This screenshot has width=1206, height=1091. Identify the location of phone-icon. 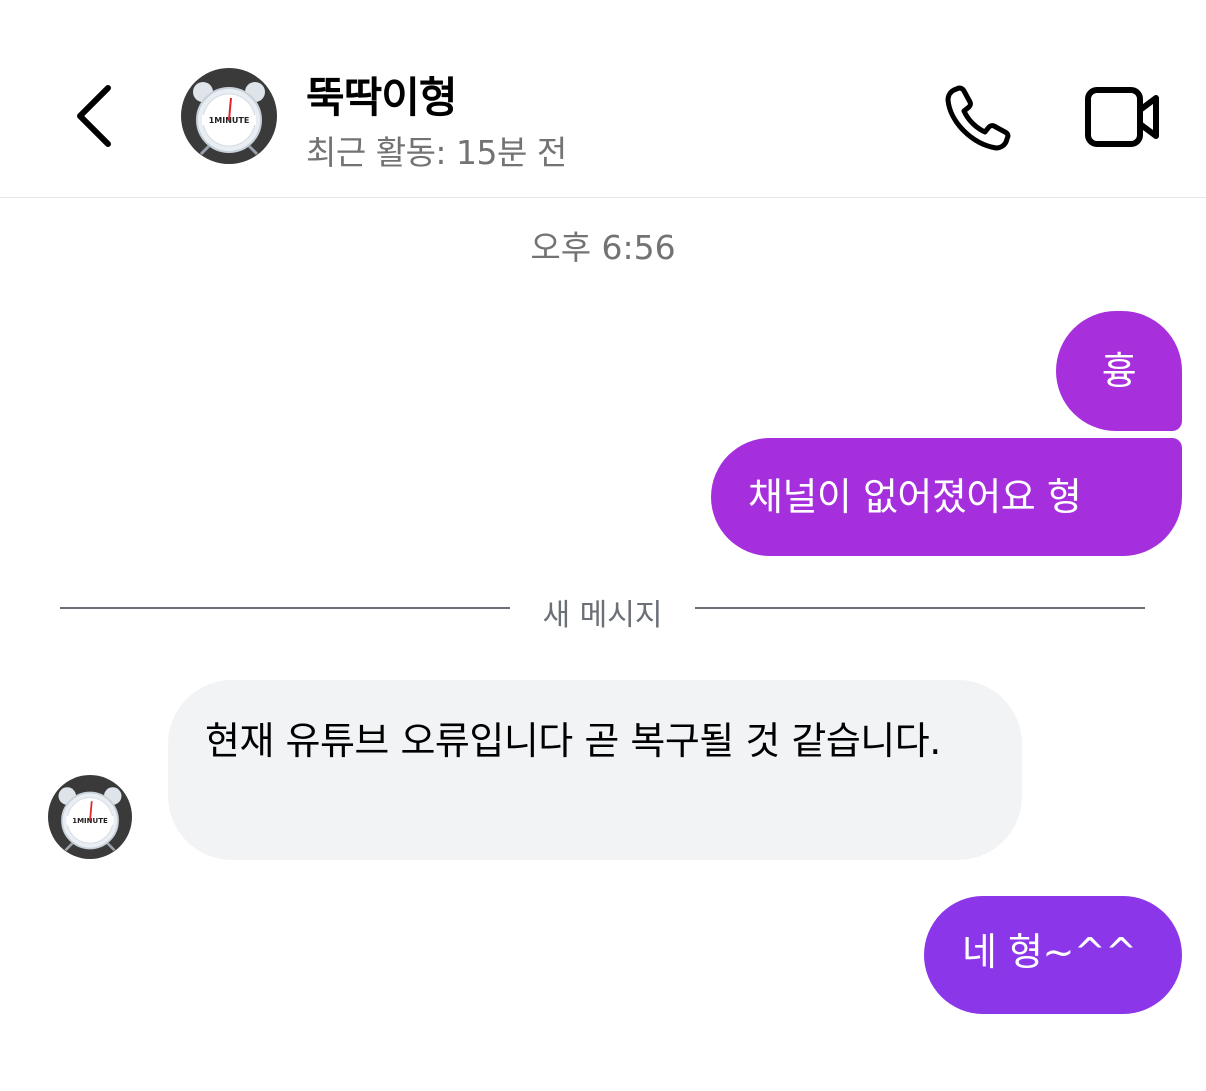
(978, 118).